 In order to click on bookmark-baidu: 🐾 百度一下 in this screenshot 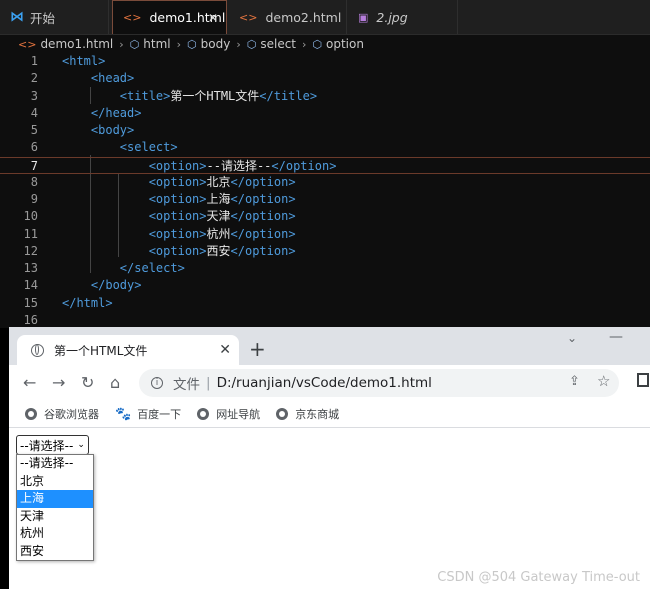, I will do `click(148, 414)`.